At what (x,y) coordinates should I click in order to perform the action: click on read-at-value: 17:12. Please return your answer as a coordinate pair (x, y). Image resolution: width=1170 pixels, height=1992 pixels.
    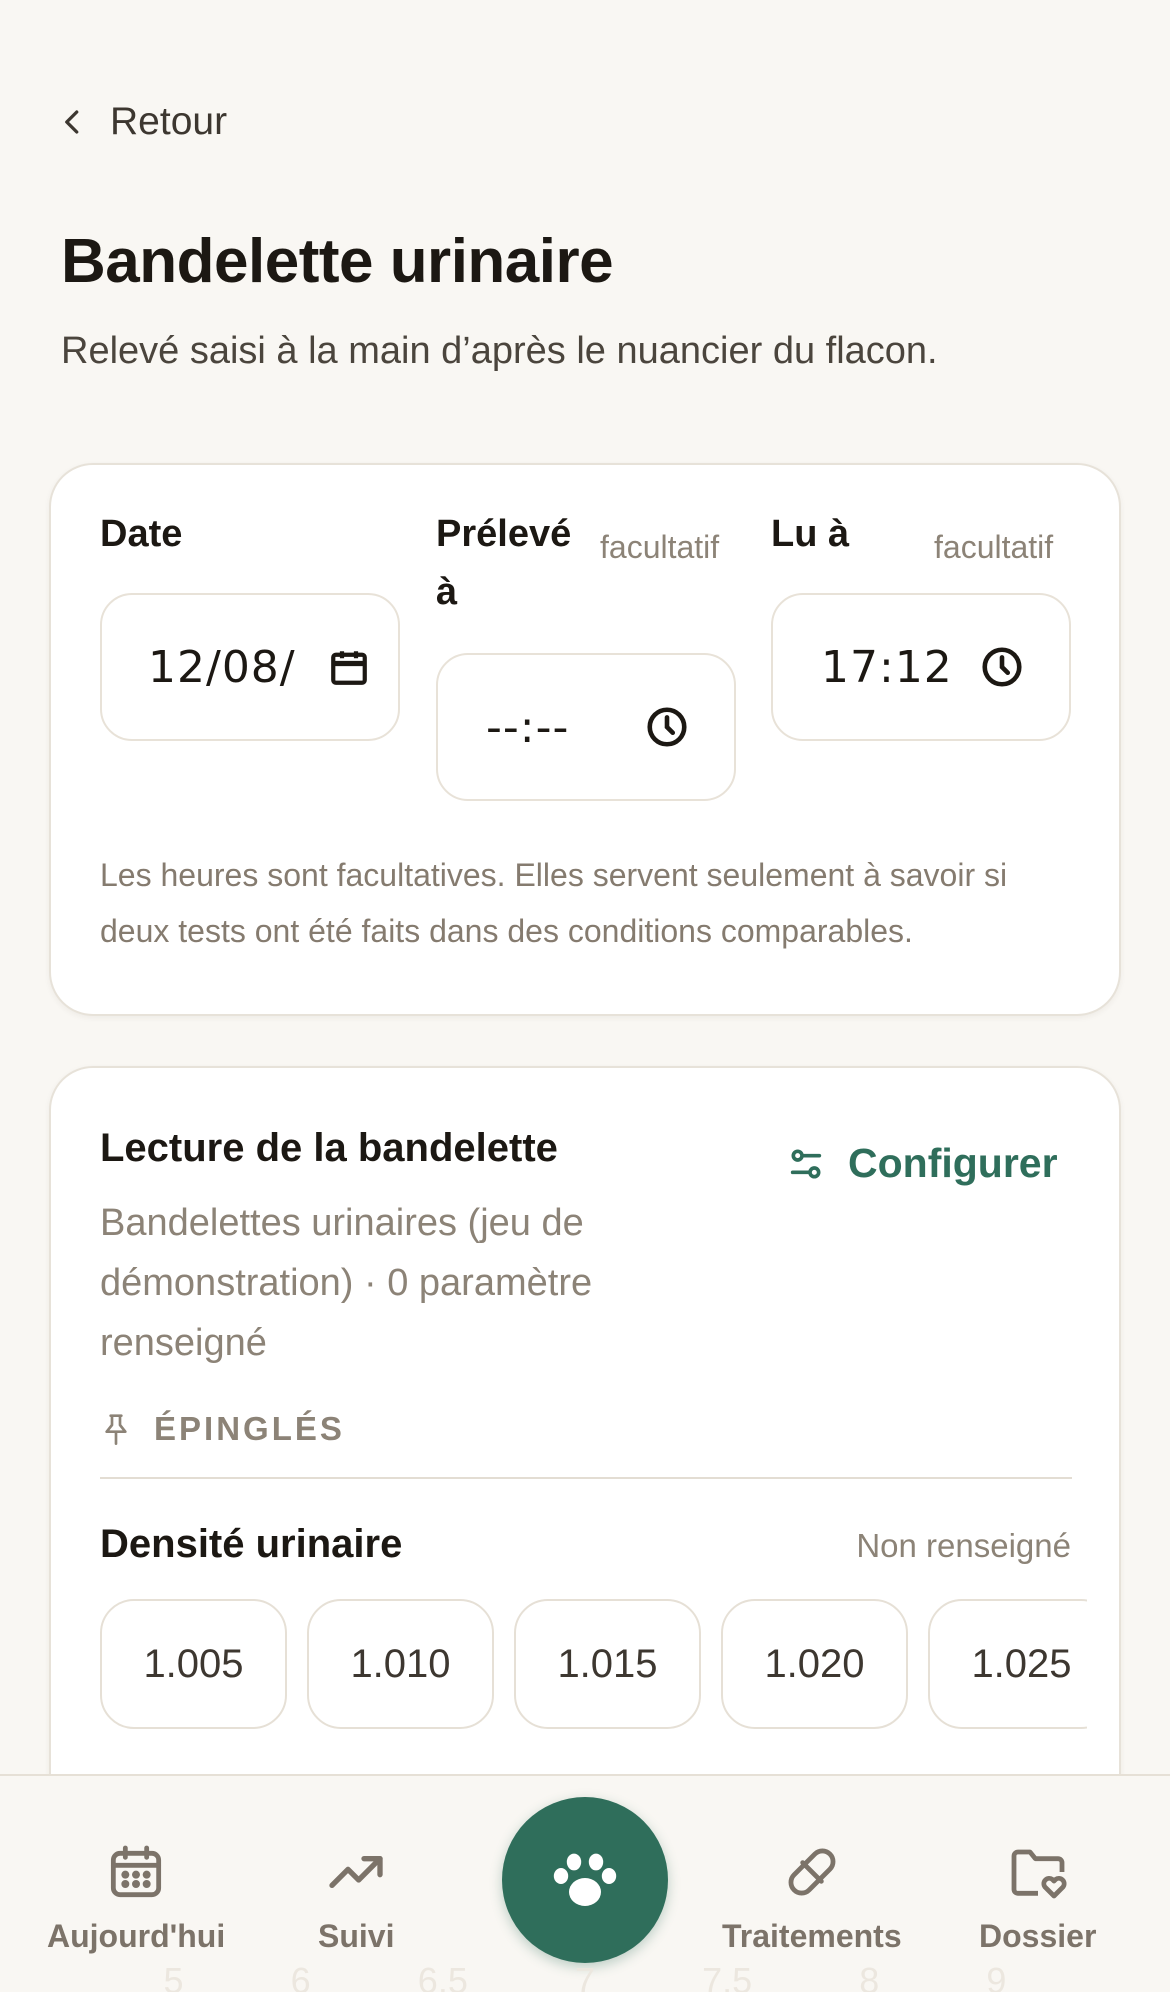
    Looking at the image, I should click on (887, 667).